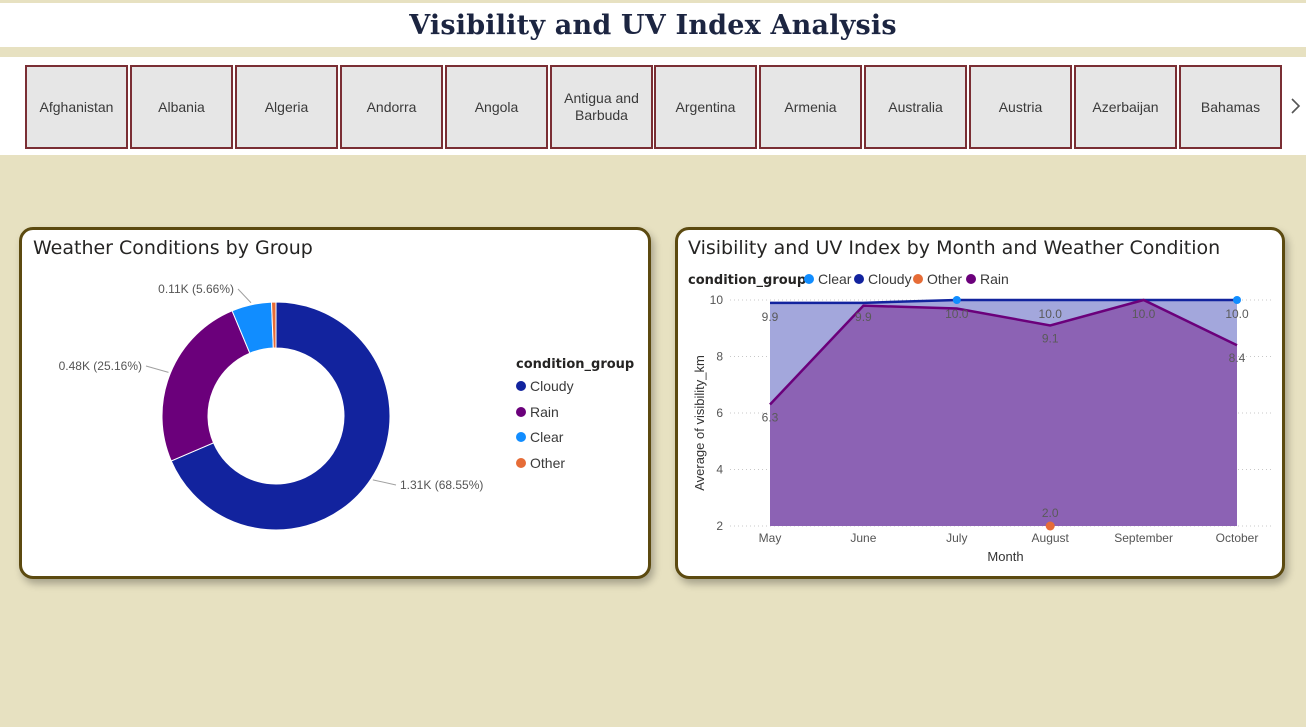  Describe the element at coordinates (1051, 538) in the screenshot. I see `x-tick-label: August` at that location.